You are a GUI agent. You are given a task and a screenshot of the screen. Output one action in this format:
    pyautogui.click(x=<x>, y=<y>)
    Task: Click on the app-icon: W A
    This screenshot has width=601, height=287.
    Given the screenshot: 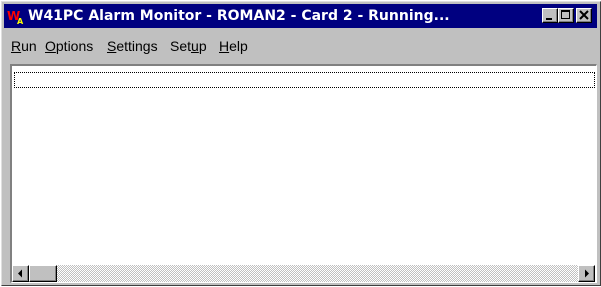 What is the action you would take?
    pyautogui.click(x=16, y=16)
    